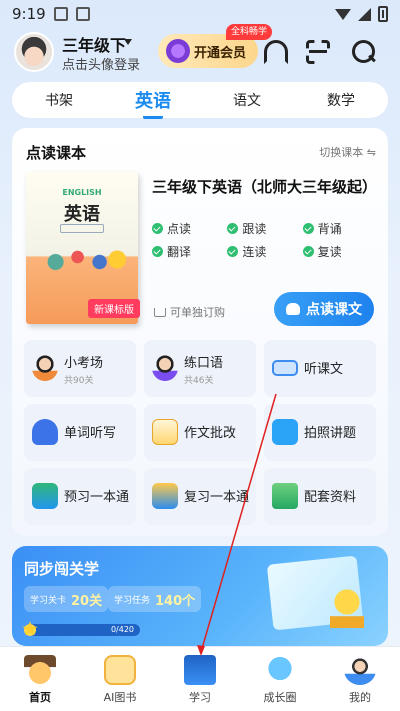  Describe the element at coordinates (360, 697) in the screenshot. I see `nav-label: 我的` at that location.